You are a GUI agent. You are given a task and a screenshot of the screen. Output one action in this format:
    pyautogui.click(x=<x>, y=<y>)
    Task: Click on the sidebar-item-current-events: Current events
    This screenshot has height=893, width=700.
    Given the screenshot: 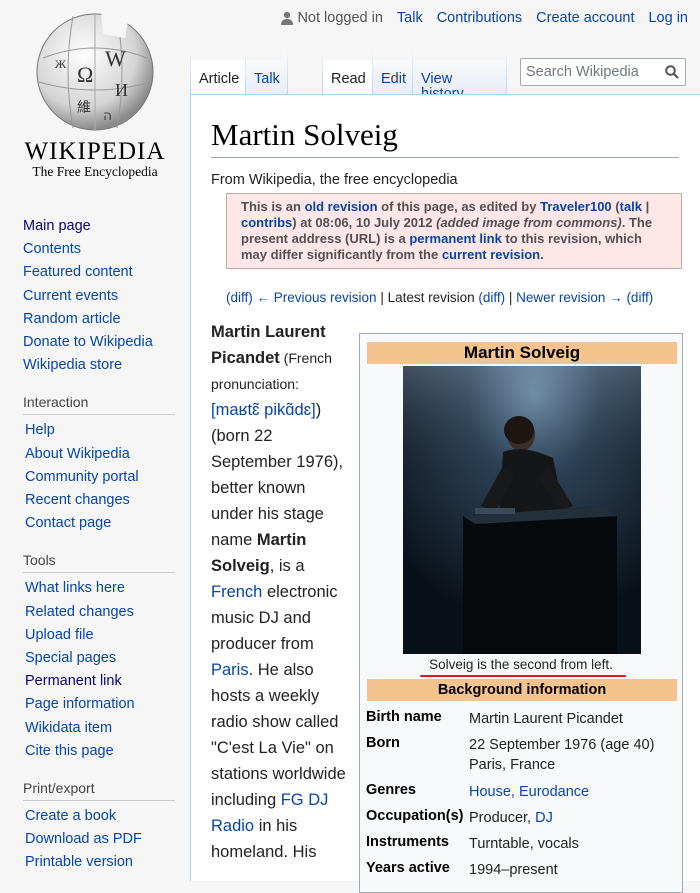 What is the action you would take?
    pyautogui.click(x=106, y=296)
    